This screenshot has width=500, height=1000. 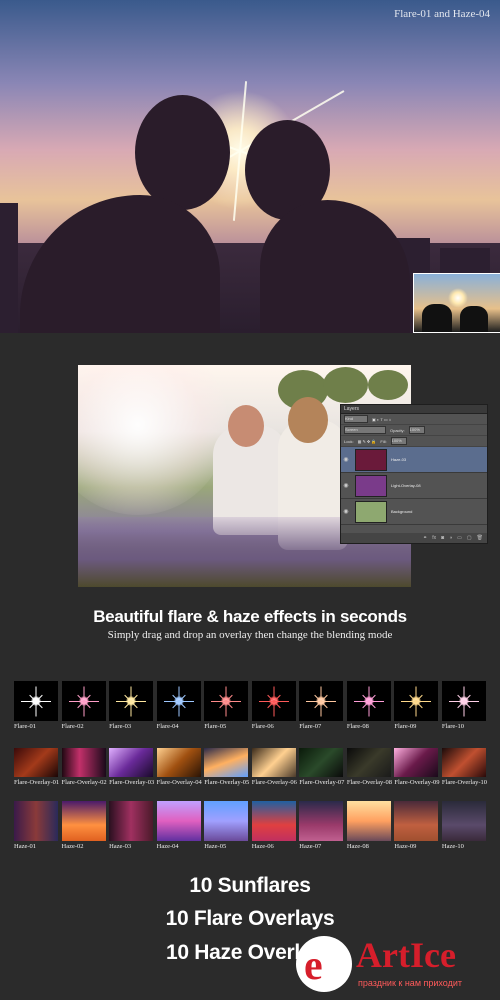 I want to click on original-thumbnail, so click(x=456, y=303).